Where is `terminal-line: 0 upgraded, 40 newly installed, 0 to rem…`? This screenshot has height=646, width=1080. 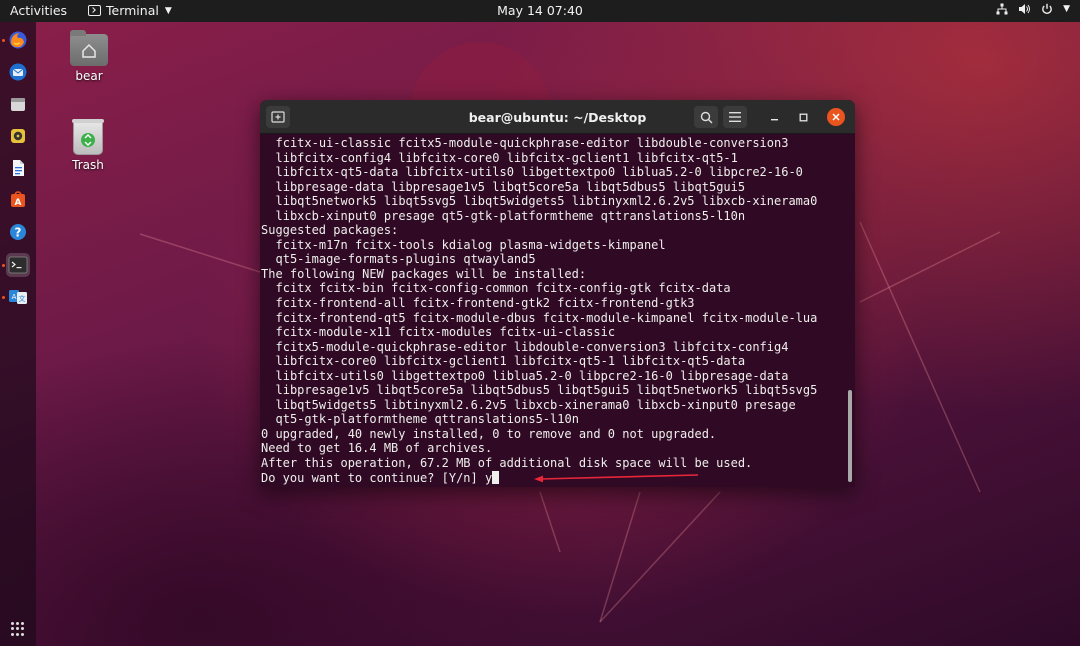 terminal-line: 0 upgraded, 40 newly installed, 0 to rem… is located at coordinates (489, 433).